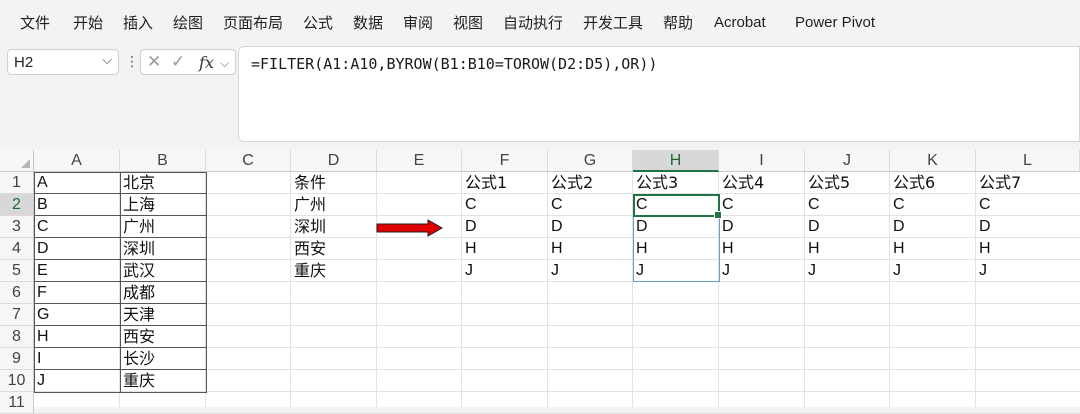 The image size is (1080, 414). Describe the element at coordinates (188, 23) in the screenshot. I see `tab-draw: 绘图` at that location.